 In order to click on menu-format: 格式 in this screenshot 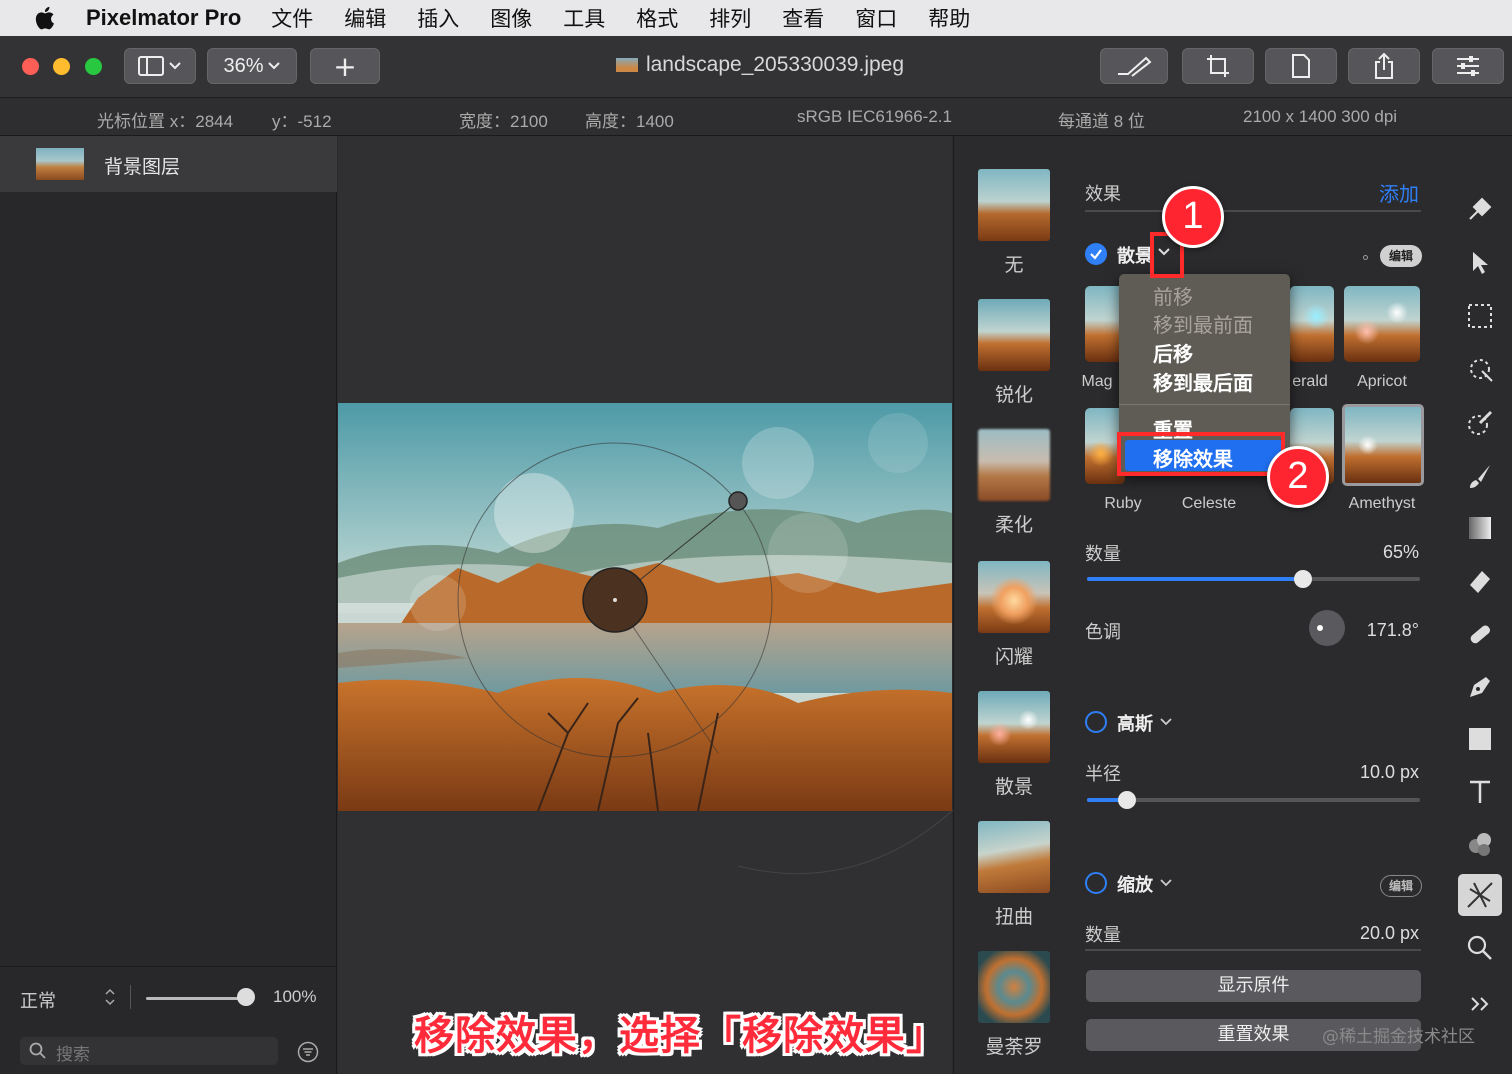, I will do `click(657, 18)`.